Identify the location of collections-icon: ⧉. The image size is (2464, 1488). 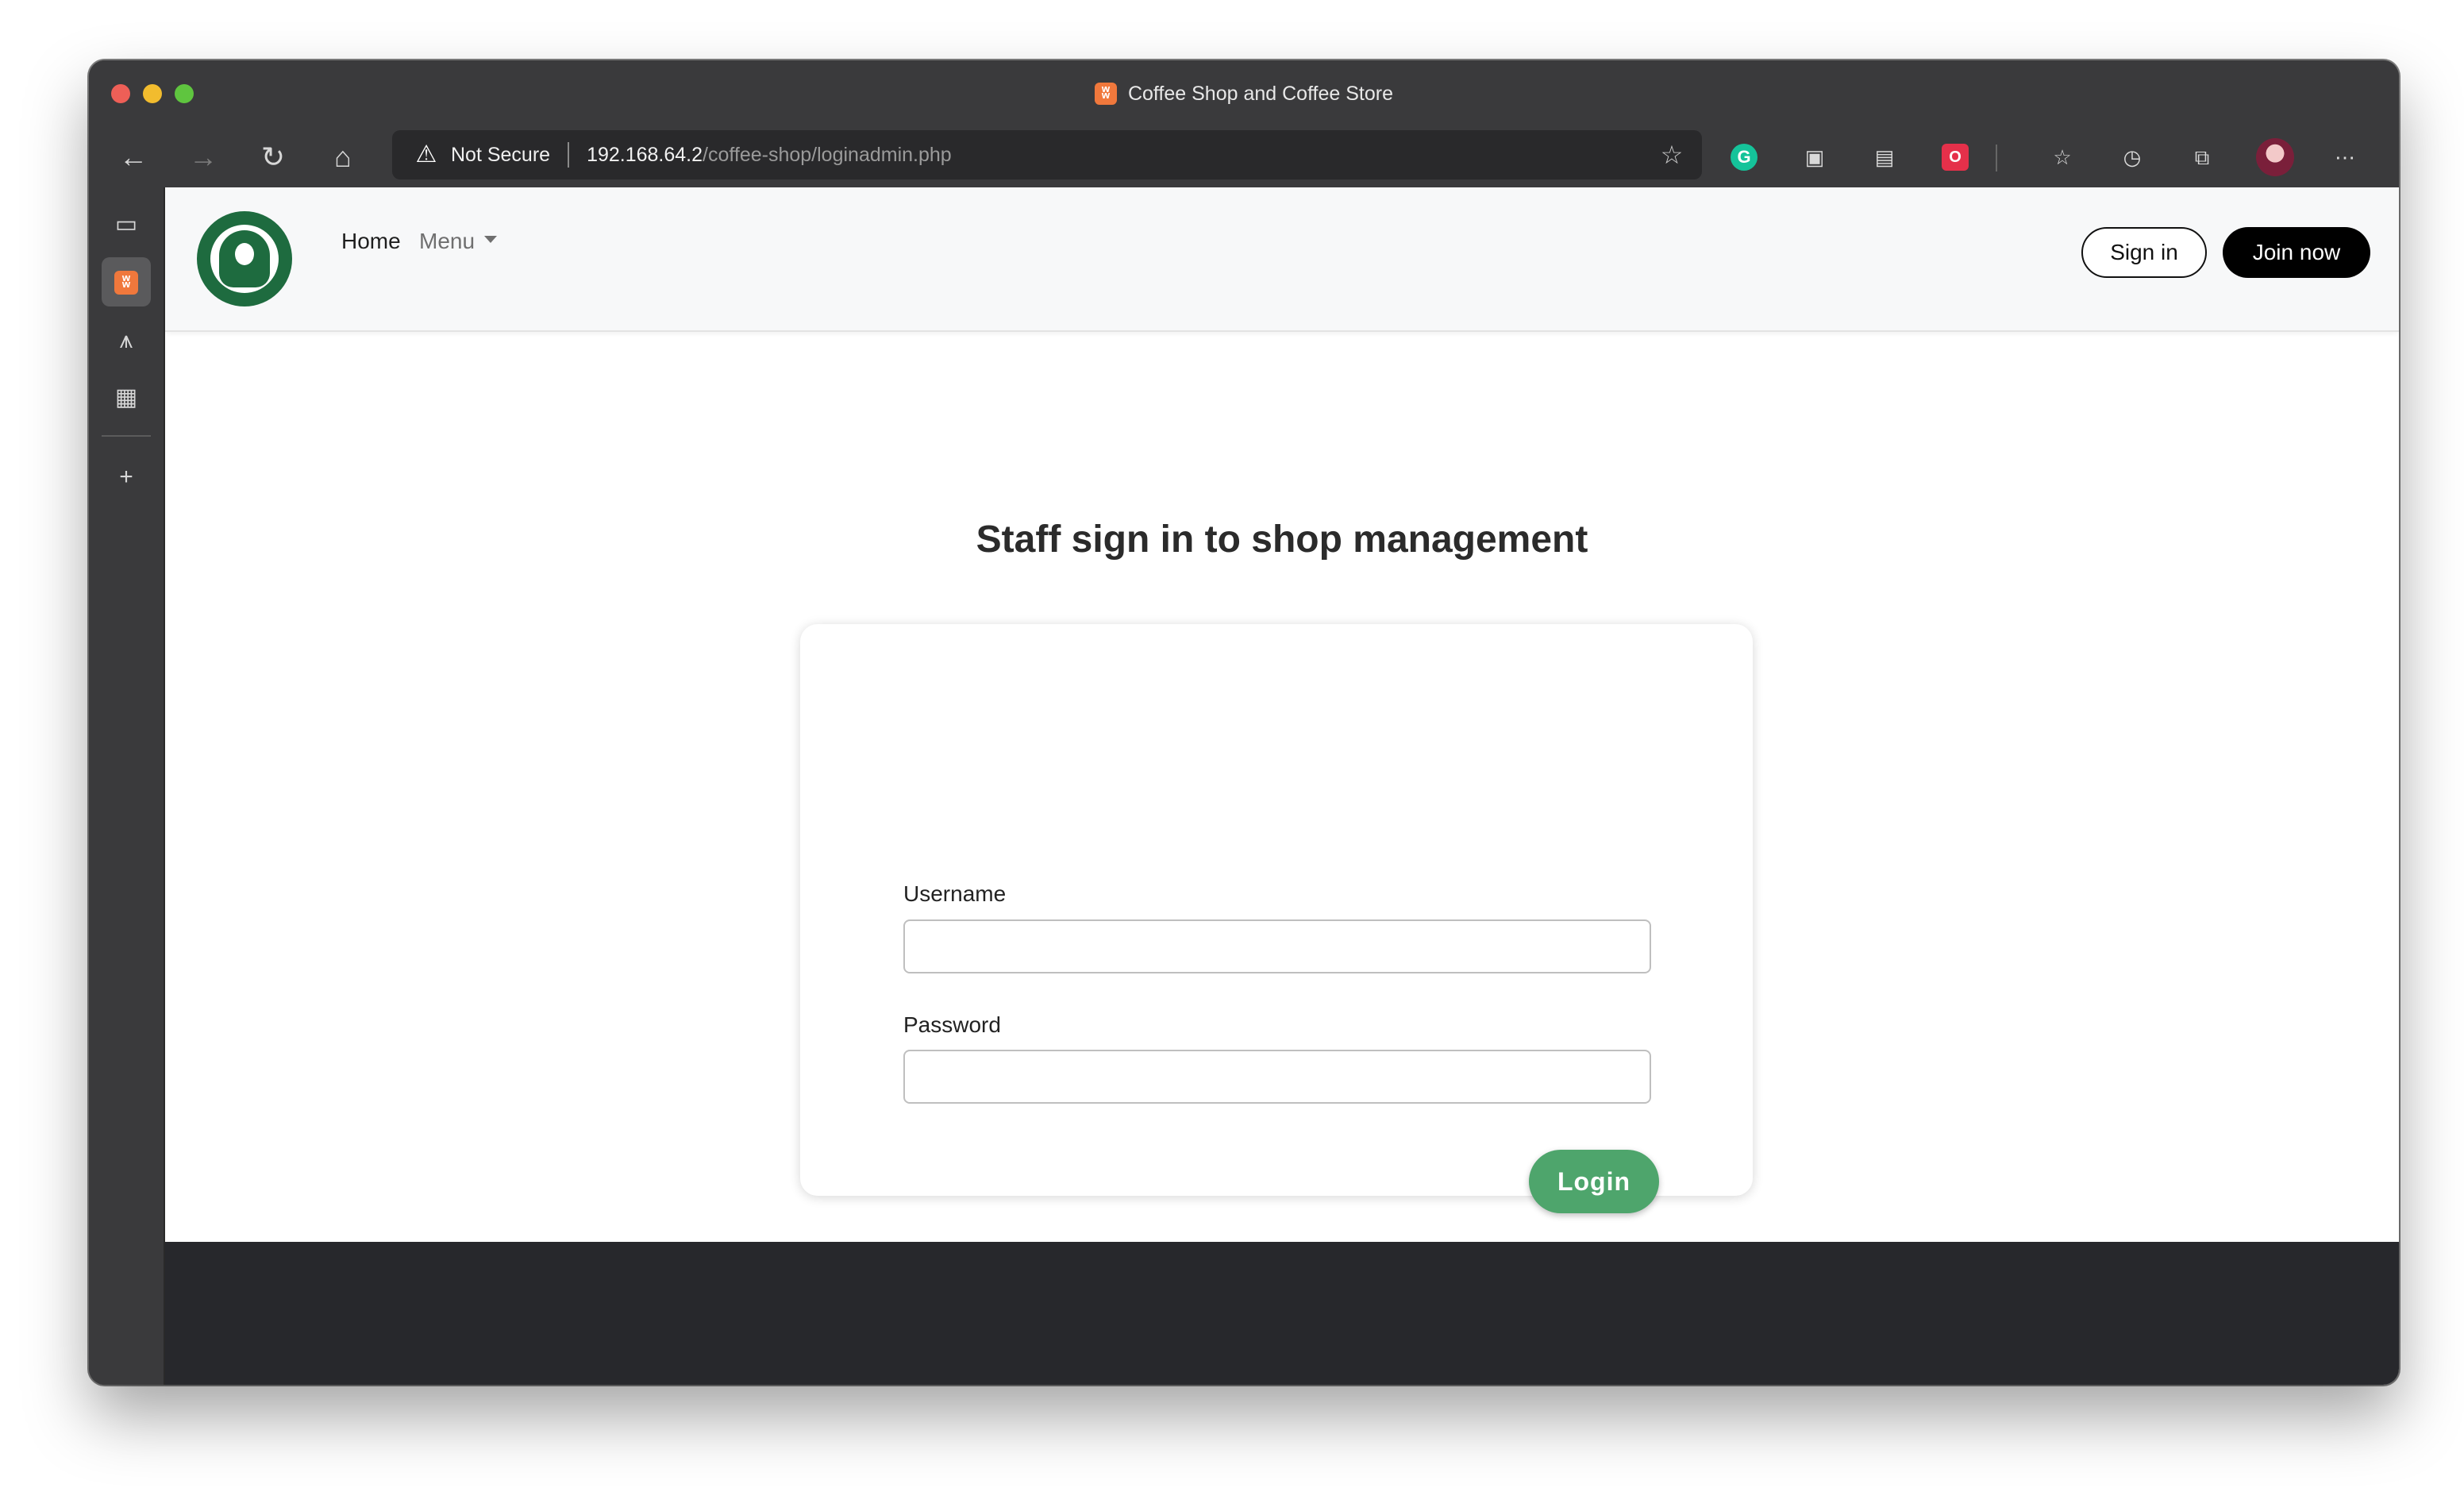
(2202, 157).